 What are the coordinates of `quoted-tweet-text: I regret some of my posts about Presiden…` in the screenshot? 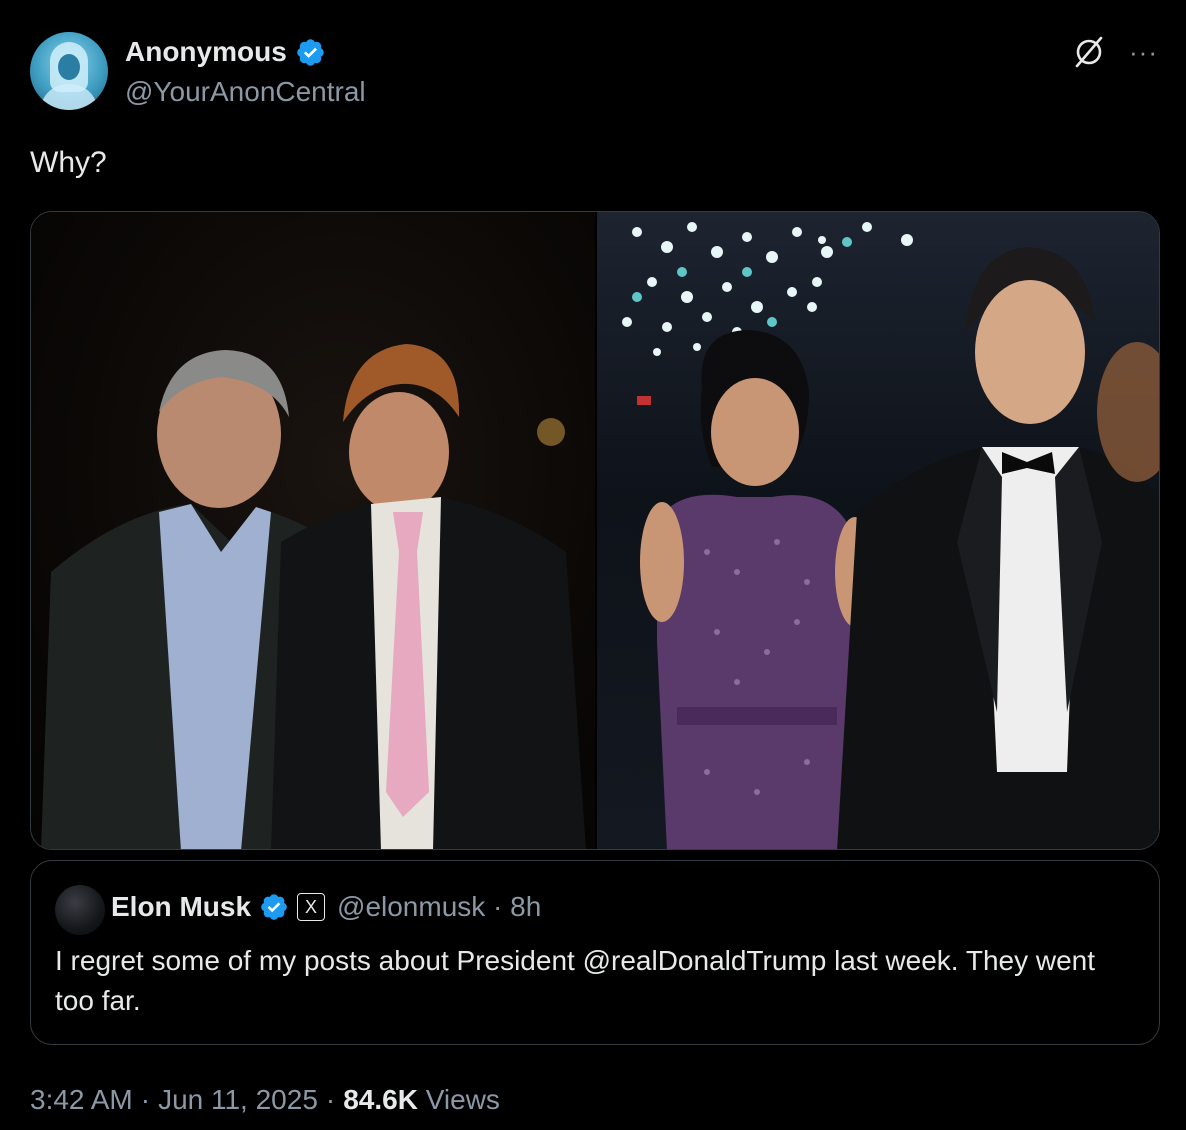 It's located at (575, 980).